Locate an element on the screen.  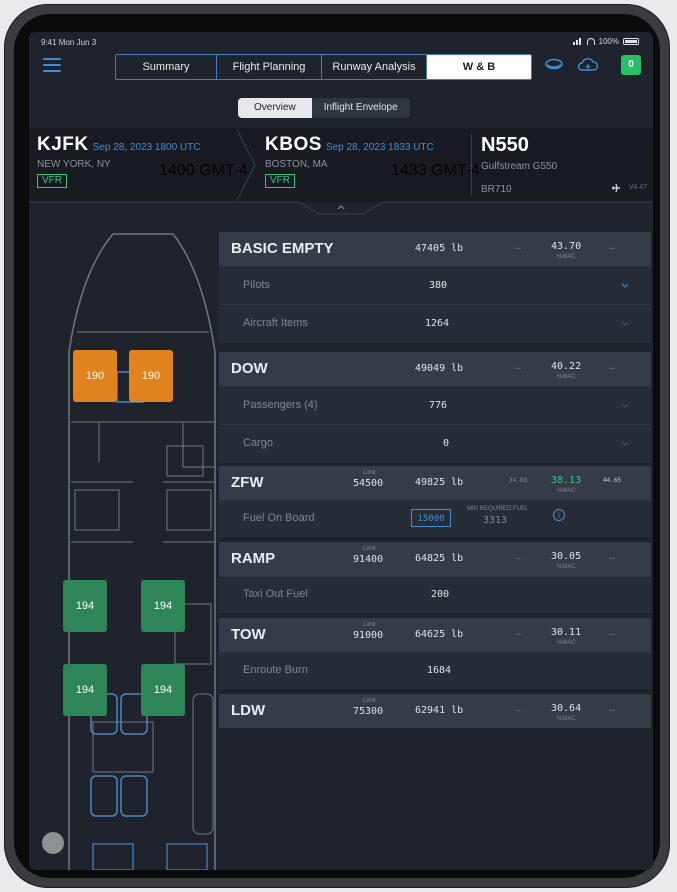
wb-section-dow: DOW 49049 lb -- 40.22 %MAC -- is located at coordinates (435, 369).